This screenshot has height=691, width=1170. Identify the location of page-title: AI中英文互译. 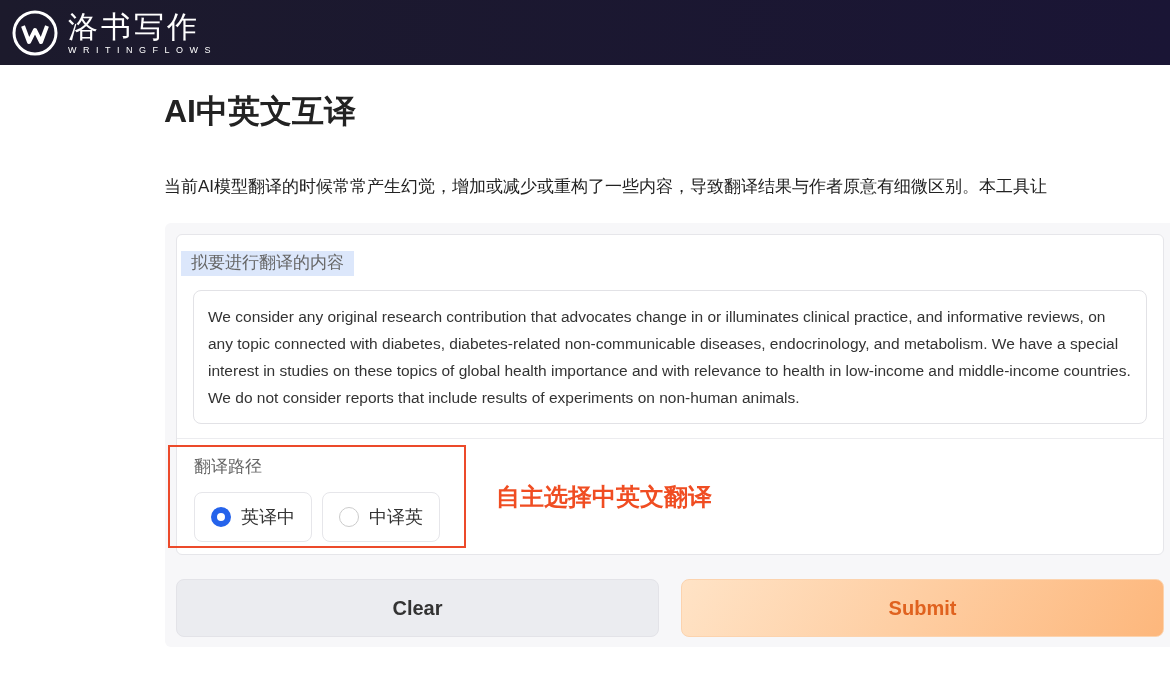
(260, 111).